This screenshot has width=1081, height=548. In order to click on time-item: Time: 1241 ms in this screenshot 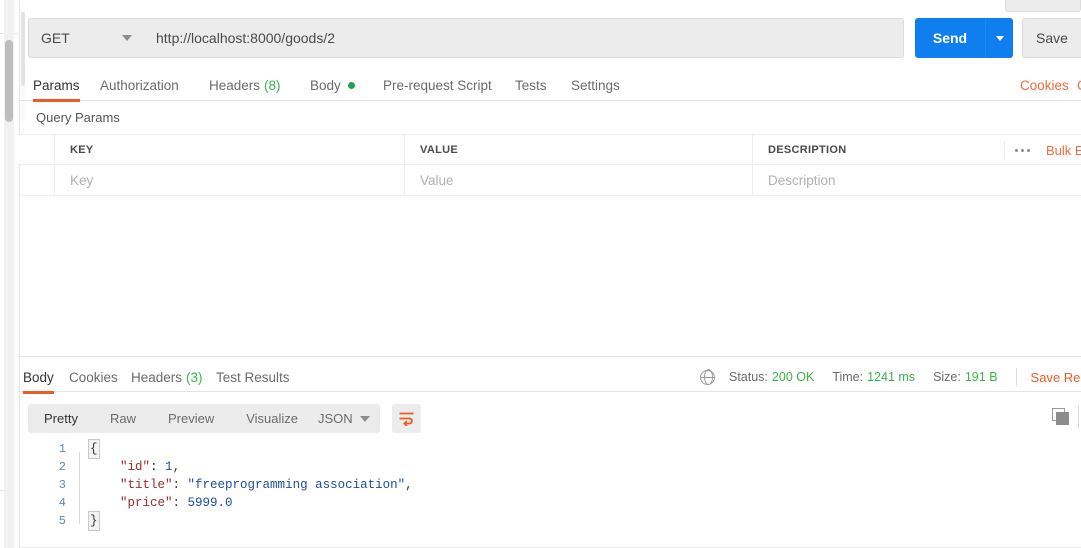, I will do `click(873, 377)`.